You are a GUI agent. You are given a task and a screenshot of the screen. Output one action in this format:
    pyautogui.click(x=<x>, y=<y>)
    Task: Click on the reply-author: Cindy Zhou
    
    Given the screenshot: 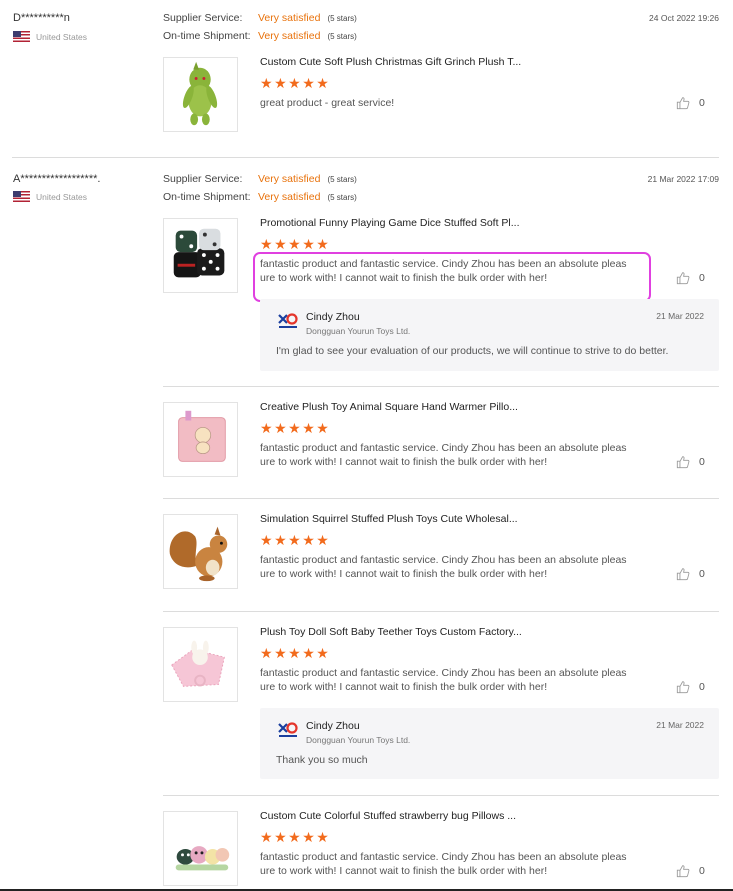 What is the action you would take?
    pyautogui.click(x=333, y=726)
    